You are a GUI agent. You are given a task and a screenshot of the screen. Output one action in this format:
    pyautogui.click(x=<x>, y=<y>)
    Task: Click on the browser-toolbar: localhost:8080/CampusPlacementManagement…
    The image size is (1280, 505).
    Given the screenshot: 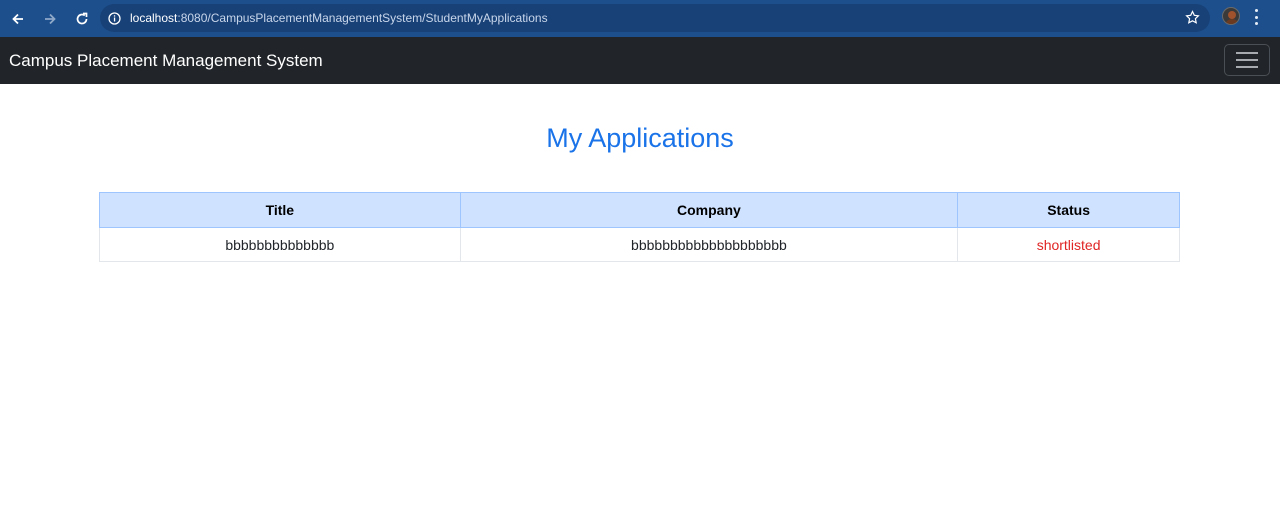 What is the action you would take?
    pyautogui.click(x=640, y=18)
    